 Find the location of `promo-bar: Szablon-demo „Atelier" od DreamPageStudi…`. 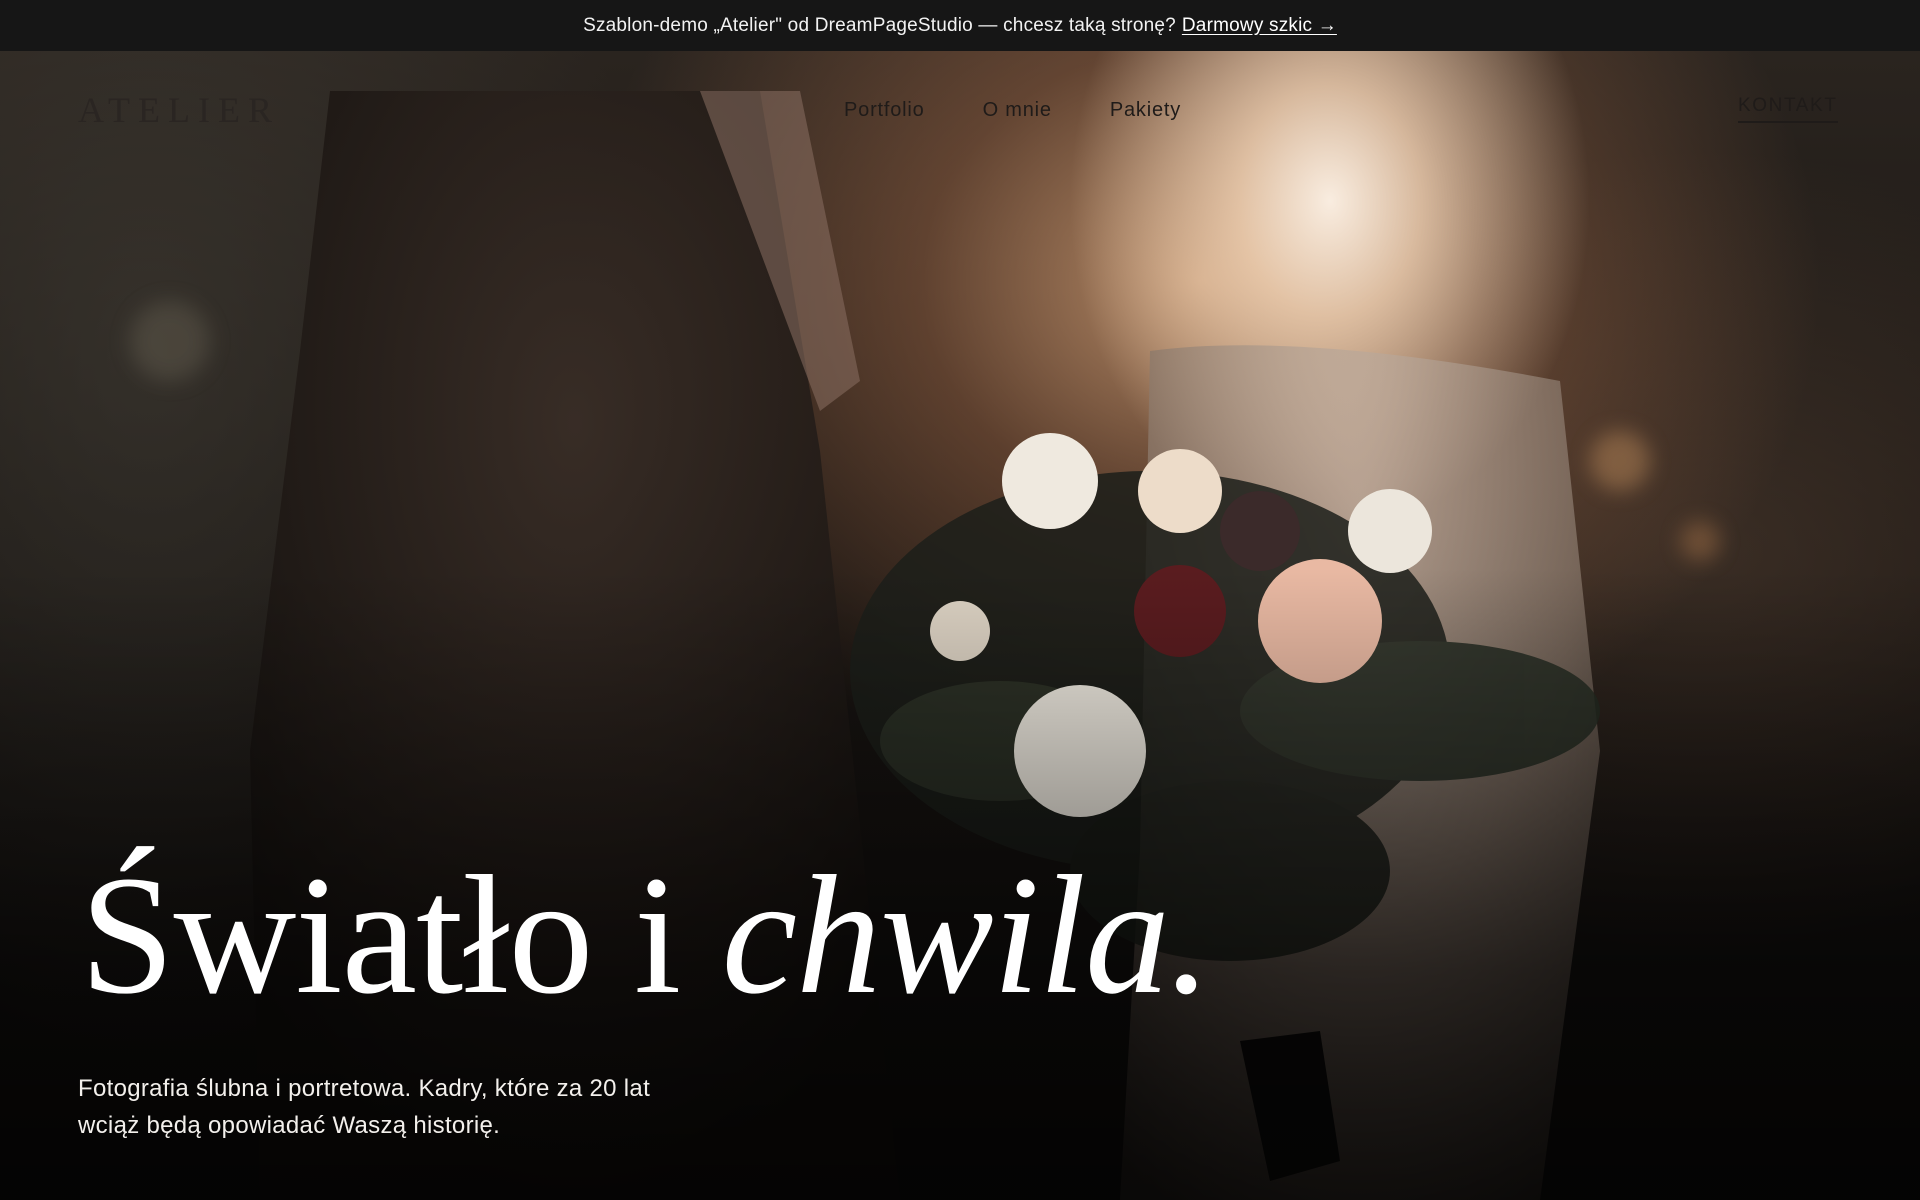

promo-bar: Szablon-demo „Atelier" od DreamPageStudi… is located at coordinates (960, 25).